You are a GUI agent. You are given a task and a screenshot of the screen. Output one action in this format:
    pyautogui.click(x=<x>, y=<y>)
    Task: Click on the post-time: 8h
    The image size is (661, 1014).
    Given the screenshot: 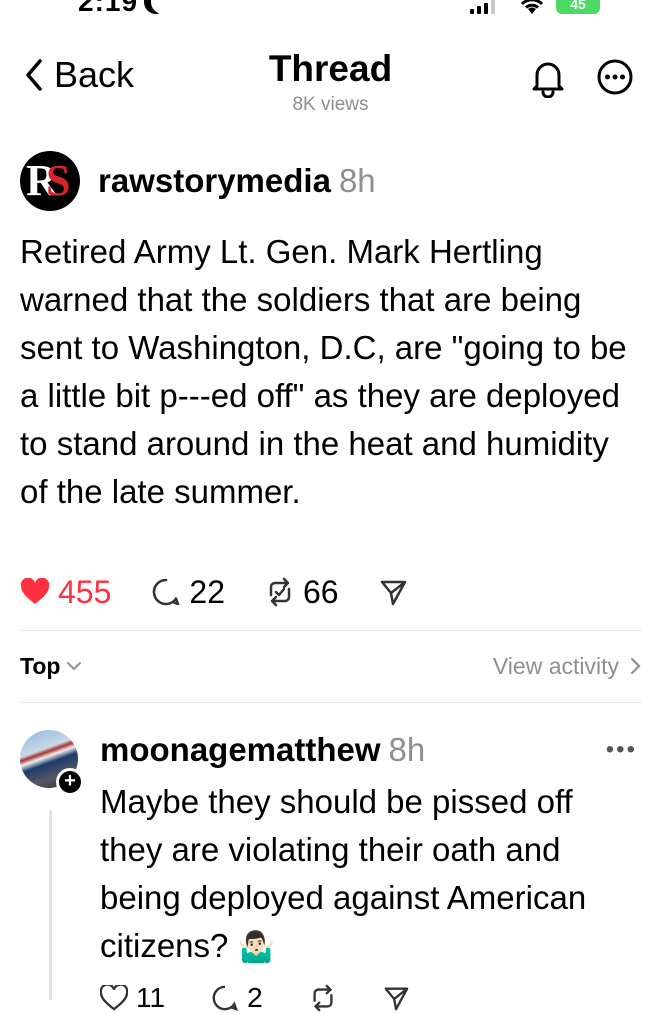 What is the action you would take?
    pyautogui.click(x=357, y=180)
    